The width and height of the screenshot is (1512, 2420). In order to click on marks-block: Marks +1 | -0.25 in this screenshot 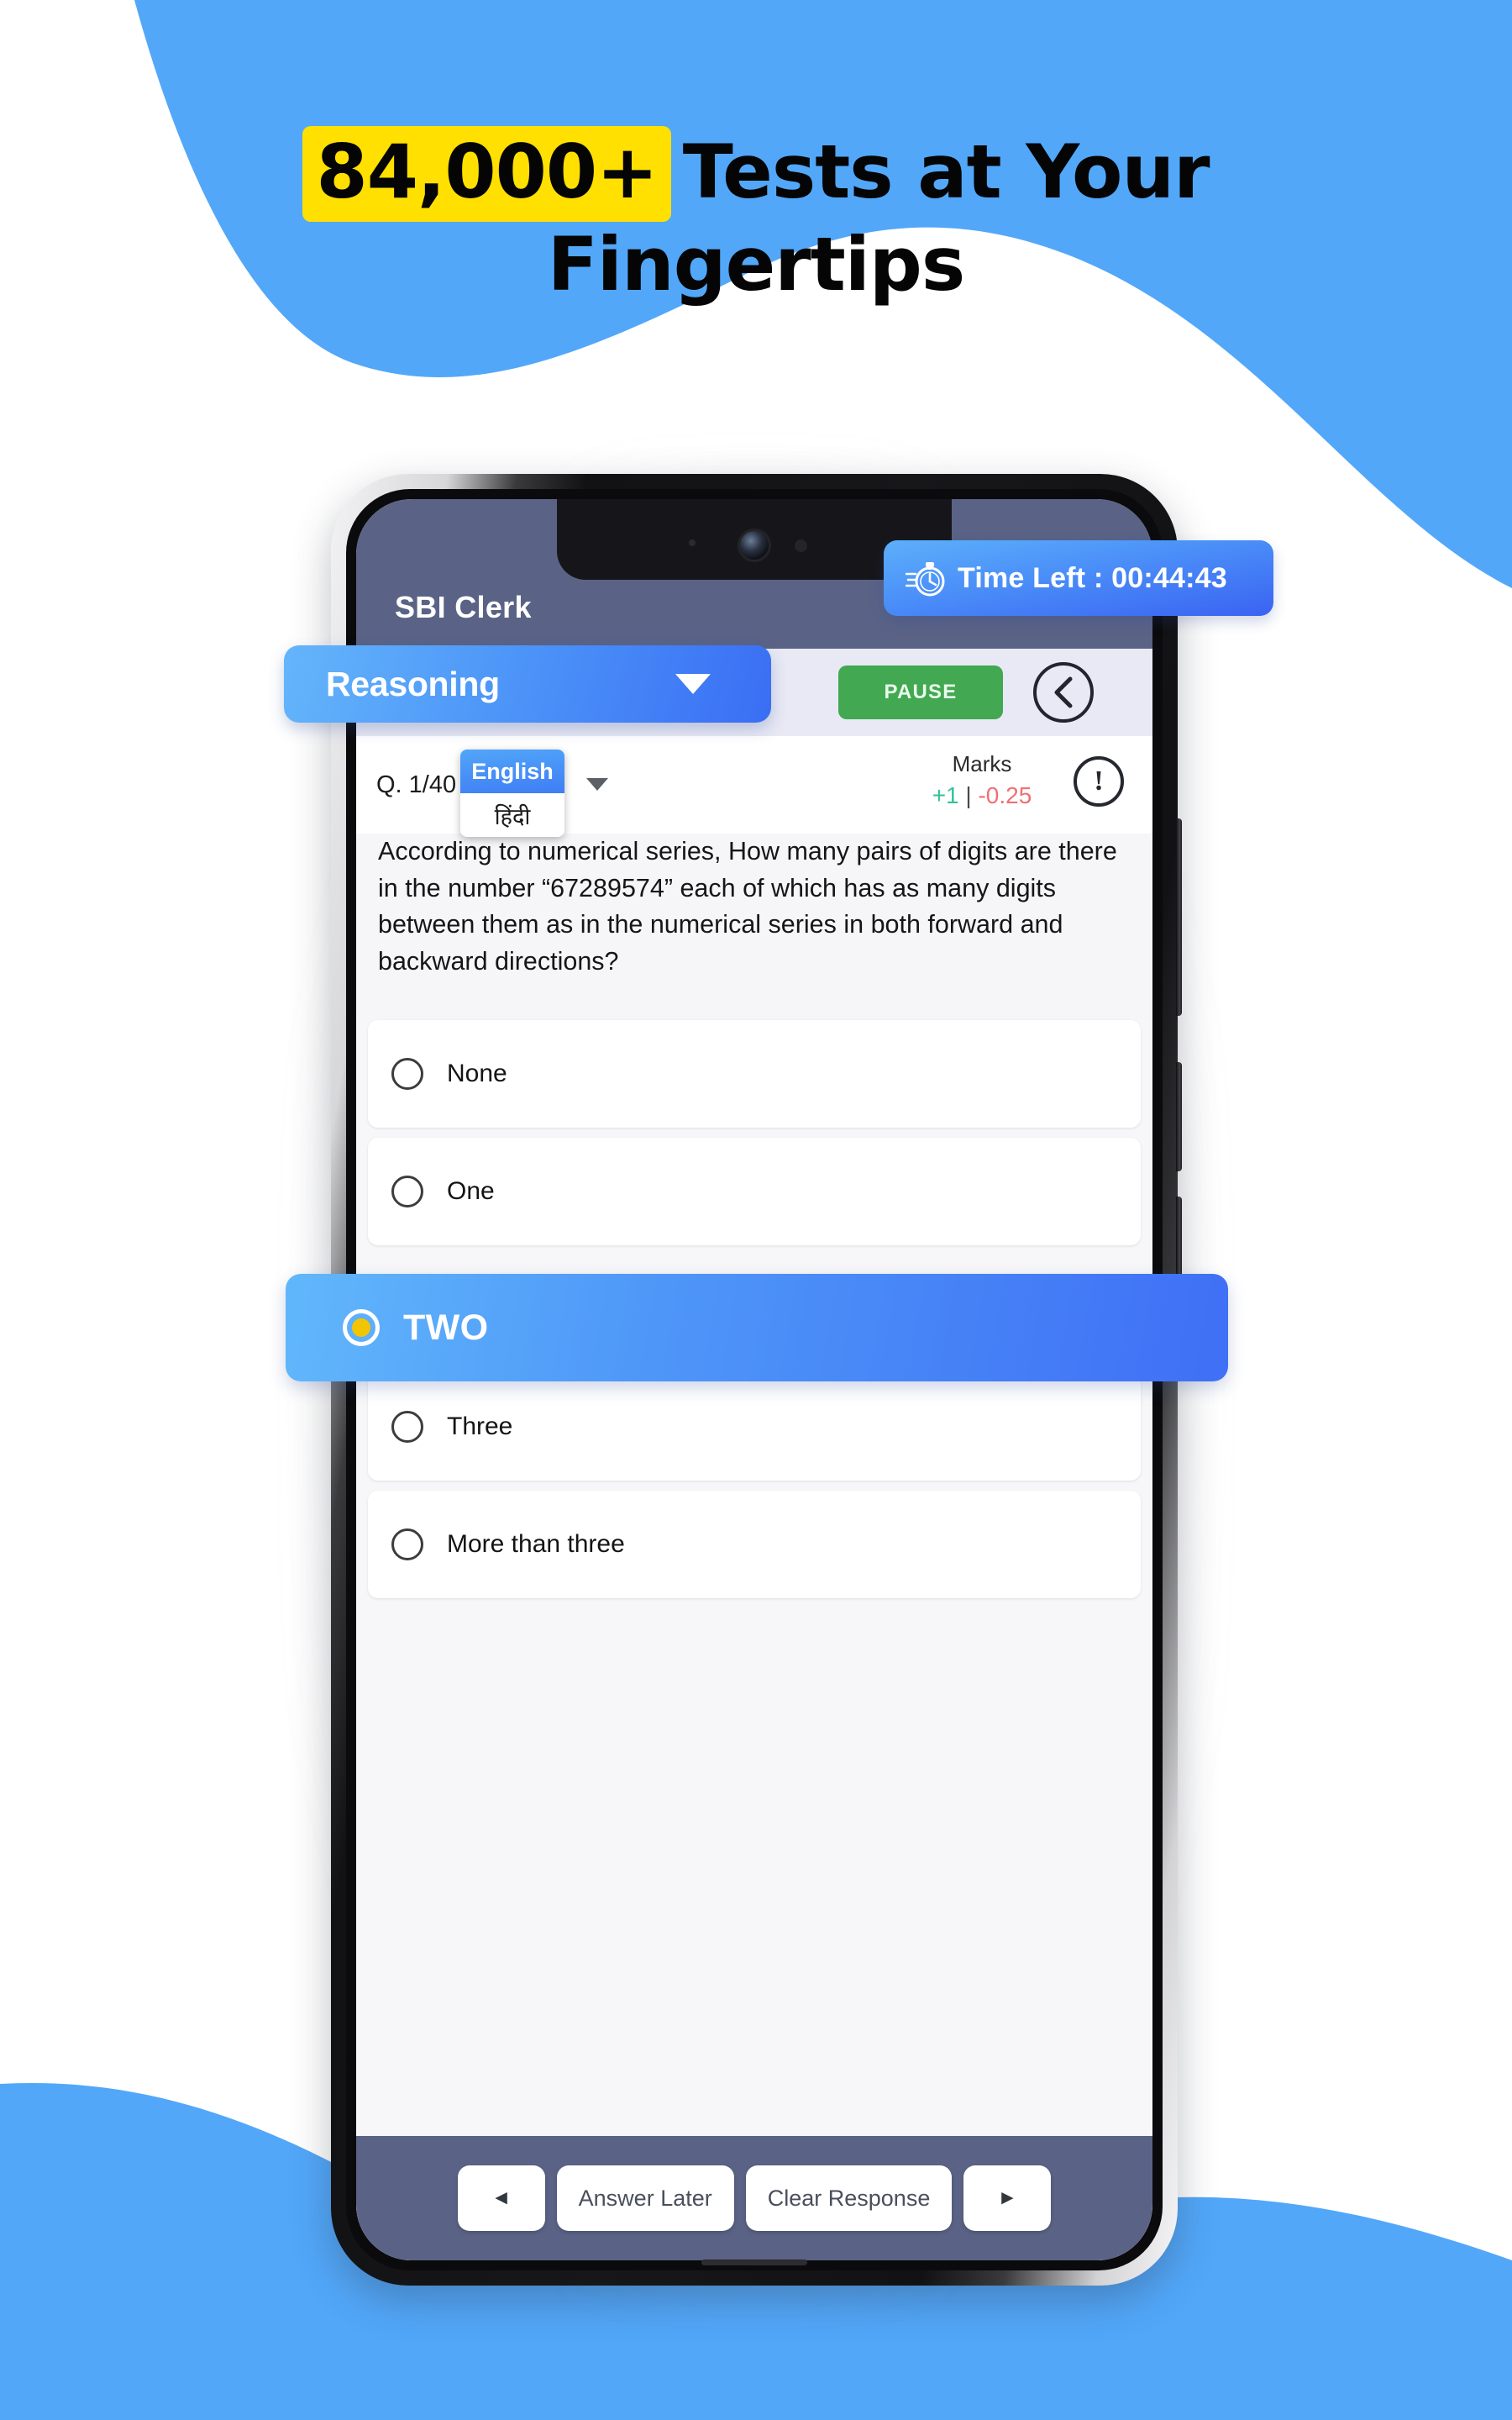, I will do `click(982, 780)`.